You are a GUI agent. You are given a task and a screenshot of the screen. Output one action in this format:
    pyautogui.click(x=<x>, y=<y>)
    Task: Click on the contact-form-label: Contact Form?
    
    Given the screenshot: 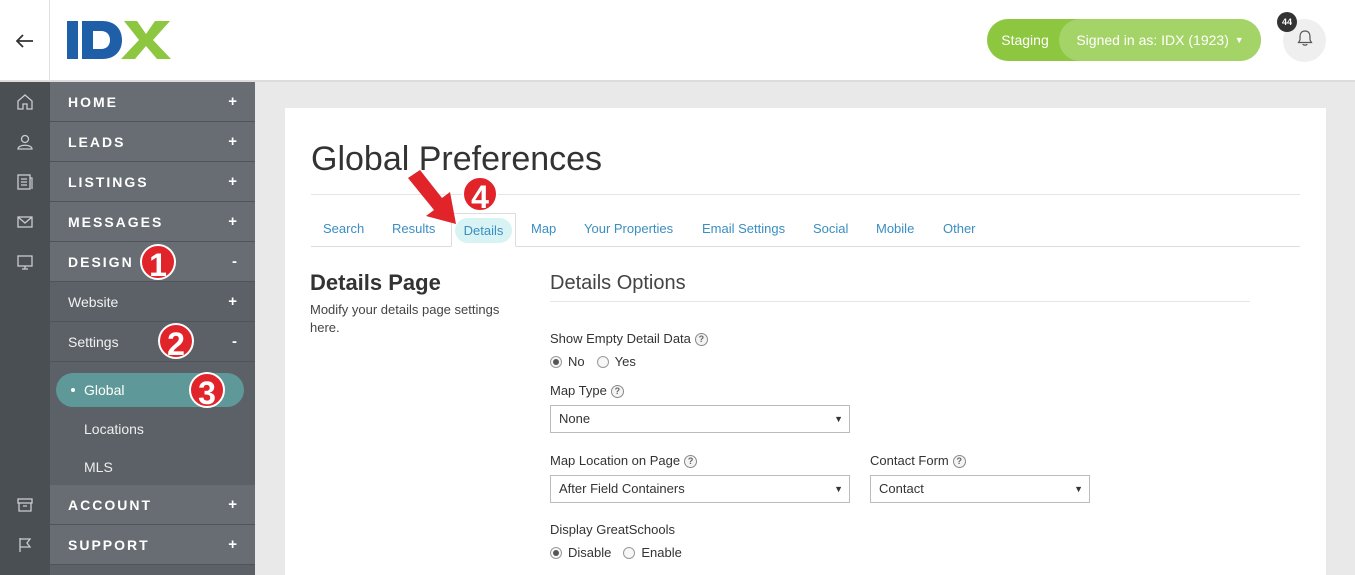 What is the action you would take?
    pyautogui.click(x=918, y=460)
    